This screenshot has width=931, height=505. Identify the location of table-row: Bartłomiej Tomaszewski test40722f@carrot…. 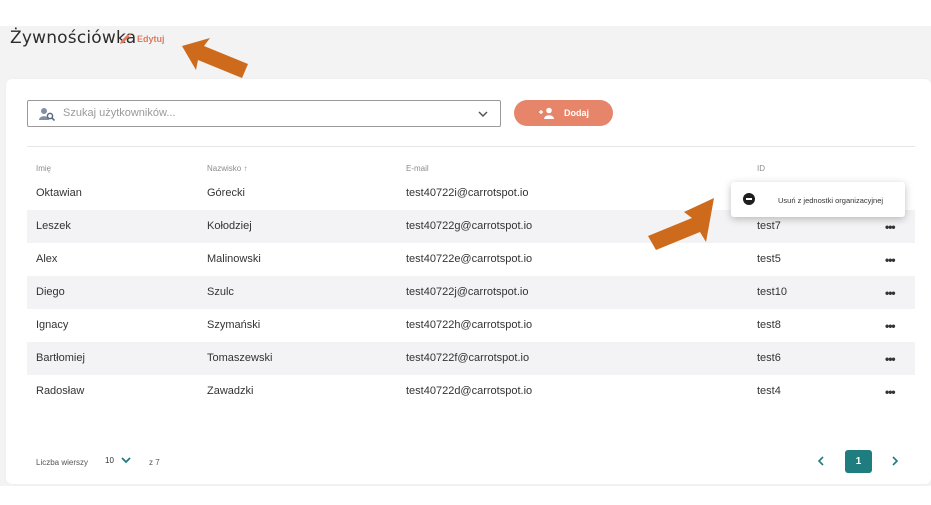
(471, 358).